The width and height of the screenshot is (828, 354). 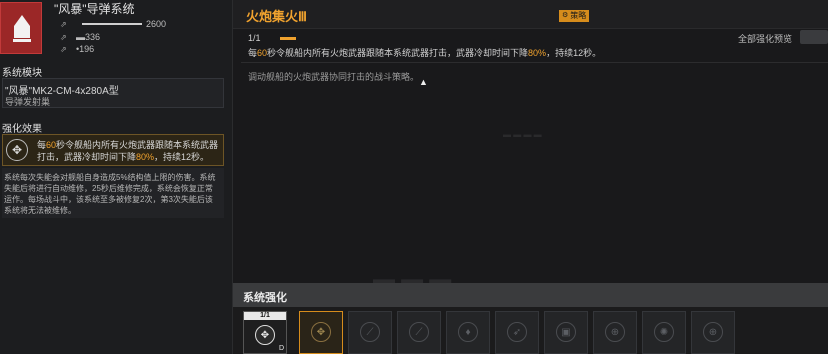 What do you see at coordinates (265, 298) in the screenshot?
I see `system-enhance-title: 系统强化` at bounding box center [265, 298].